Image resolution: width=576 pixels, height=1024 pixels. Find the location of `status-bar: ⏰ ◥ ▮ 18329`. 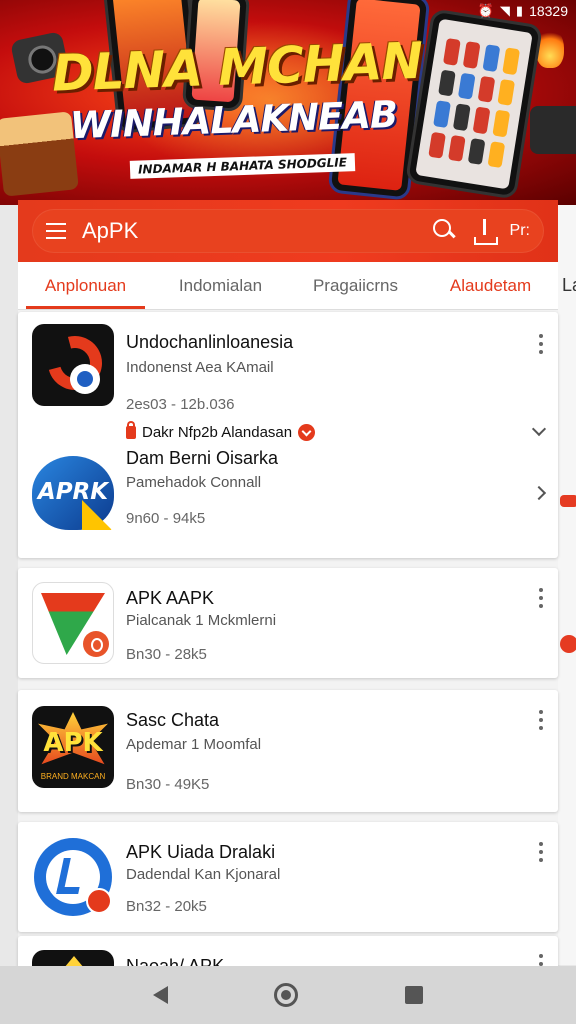

status-bar: ⏰ ◥ ▮ 18329 is located at coordinates (288, 11).